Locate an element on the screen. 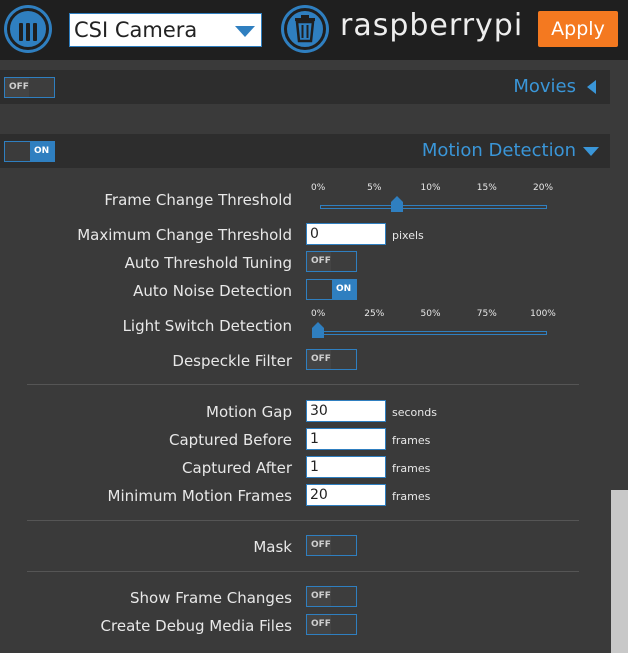 Image resolution: width=628 pixels, height=653 pixels. auto-threshold-tuning-label: Auto Threshold Tuning is located at coordinates (208, 263).